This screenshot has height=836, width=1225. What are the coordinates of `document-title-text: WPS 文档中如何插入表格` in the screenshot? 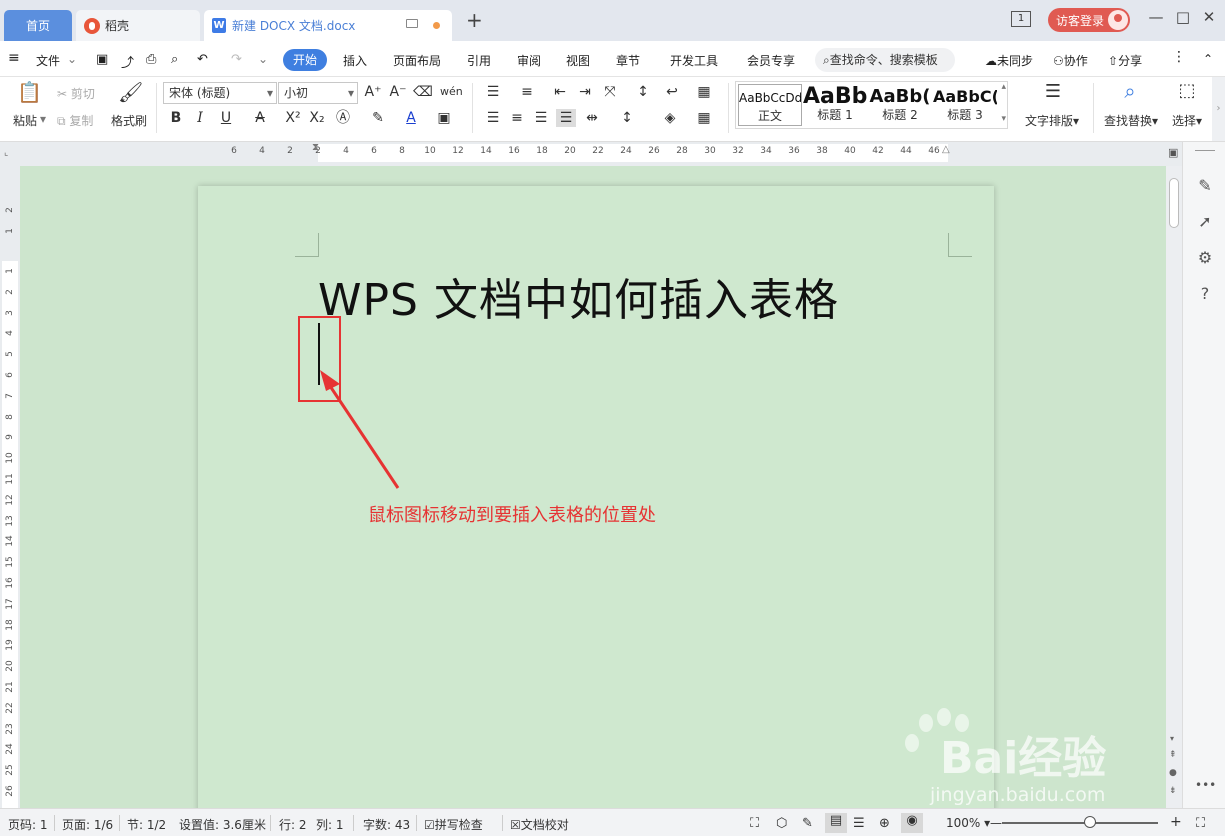 It's located at (578, 296).